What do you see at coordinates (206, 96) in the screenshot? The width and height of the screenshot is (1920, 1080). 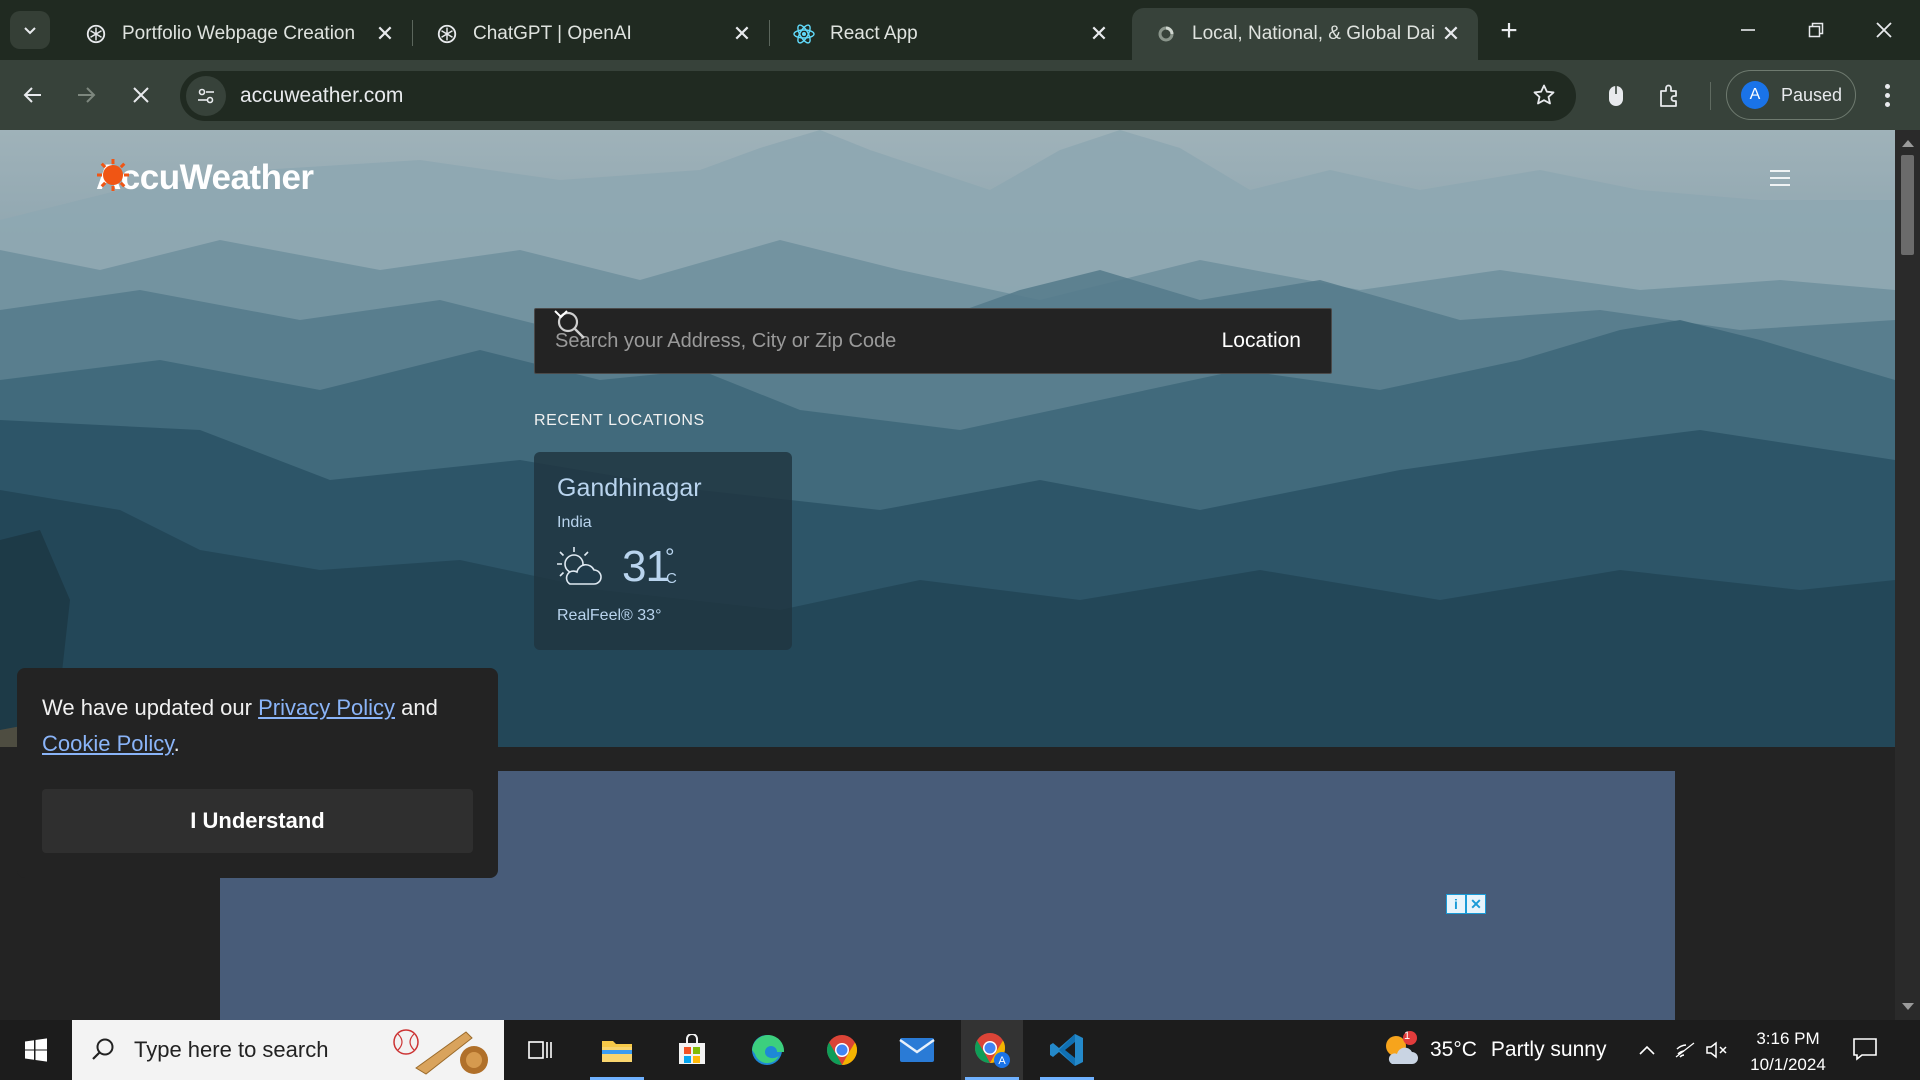 I see `site-settings-icon` at bounding box center [206, 96].